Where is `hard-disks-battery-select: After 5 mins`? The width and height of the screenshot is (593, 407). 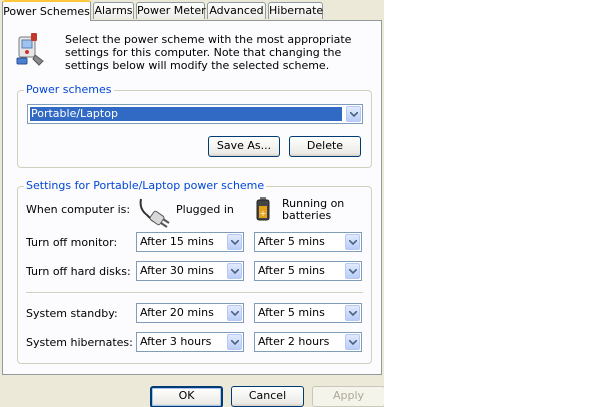
hard-disks-battery-select: After 5 mins is located at coordinates (308, 271).